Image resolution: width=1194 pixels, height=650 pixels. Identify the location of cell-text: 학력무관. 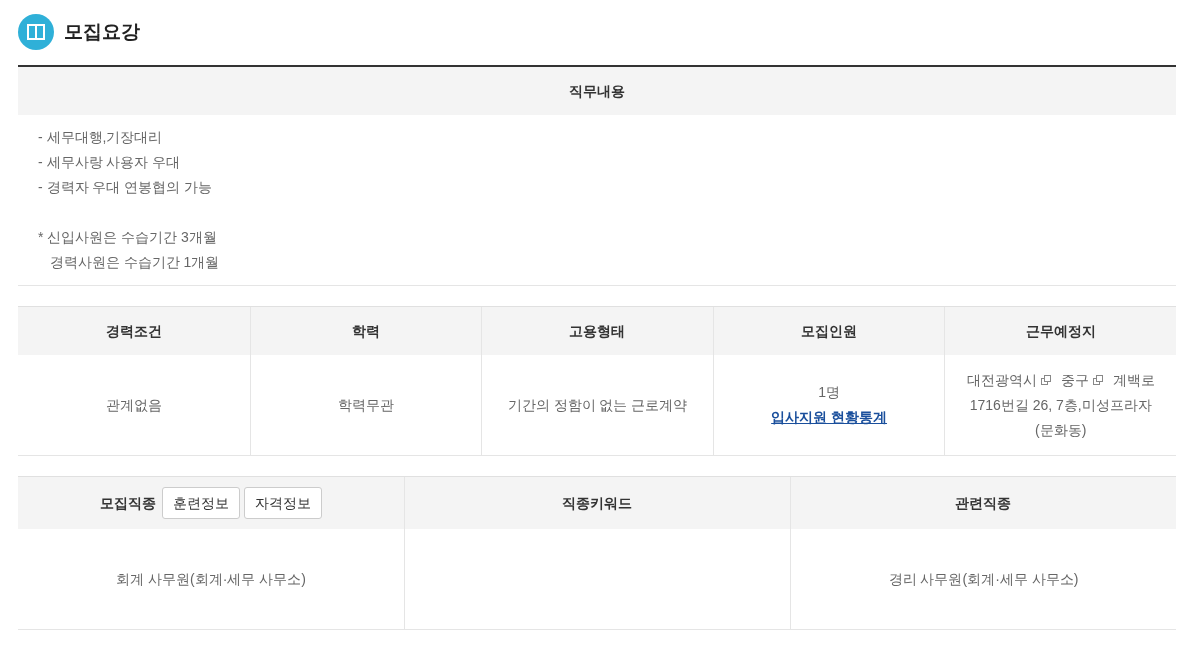
(365, 404).